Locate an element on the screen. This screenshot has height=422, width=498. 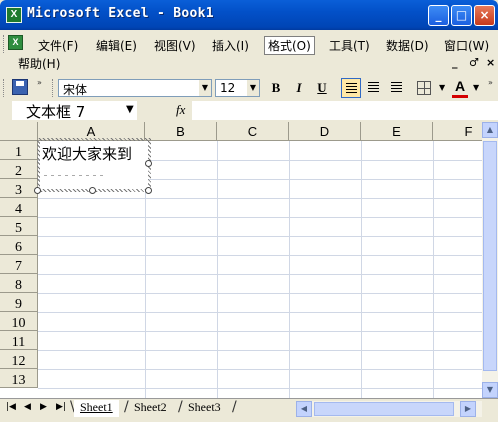
italic-button: I is located at coordinates (299, 88).